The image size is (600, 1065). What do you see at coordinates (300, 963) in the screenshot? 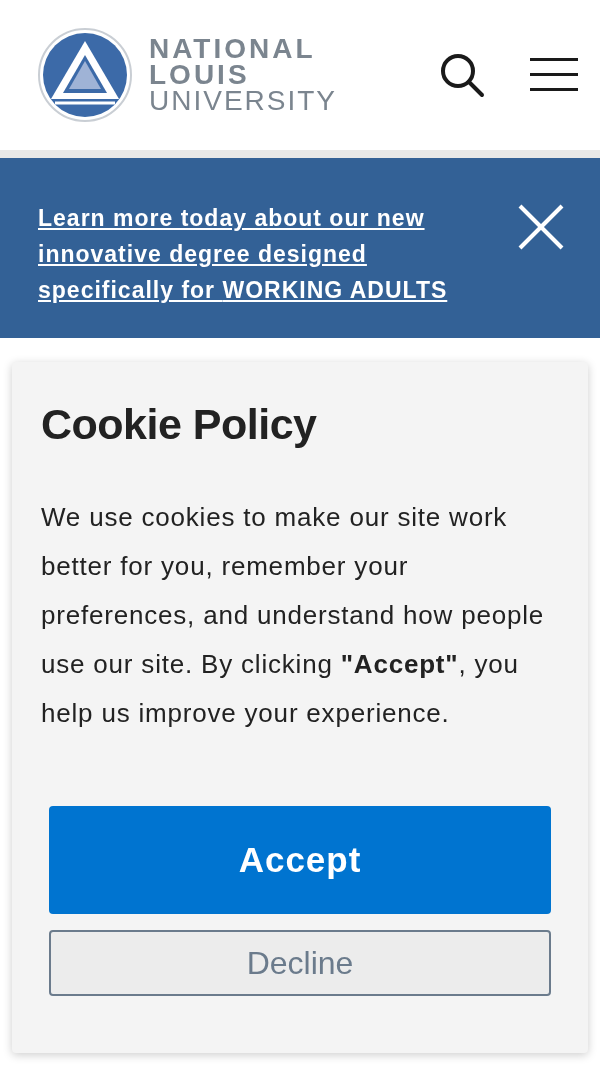
I see `decline-button: Decline` at bounding box center [300, 963].